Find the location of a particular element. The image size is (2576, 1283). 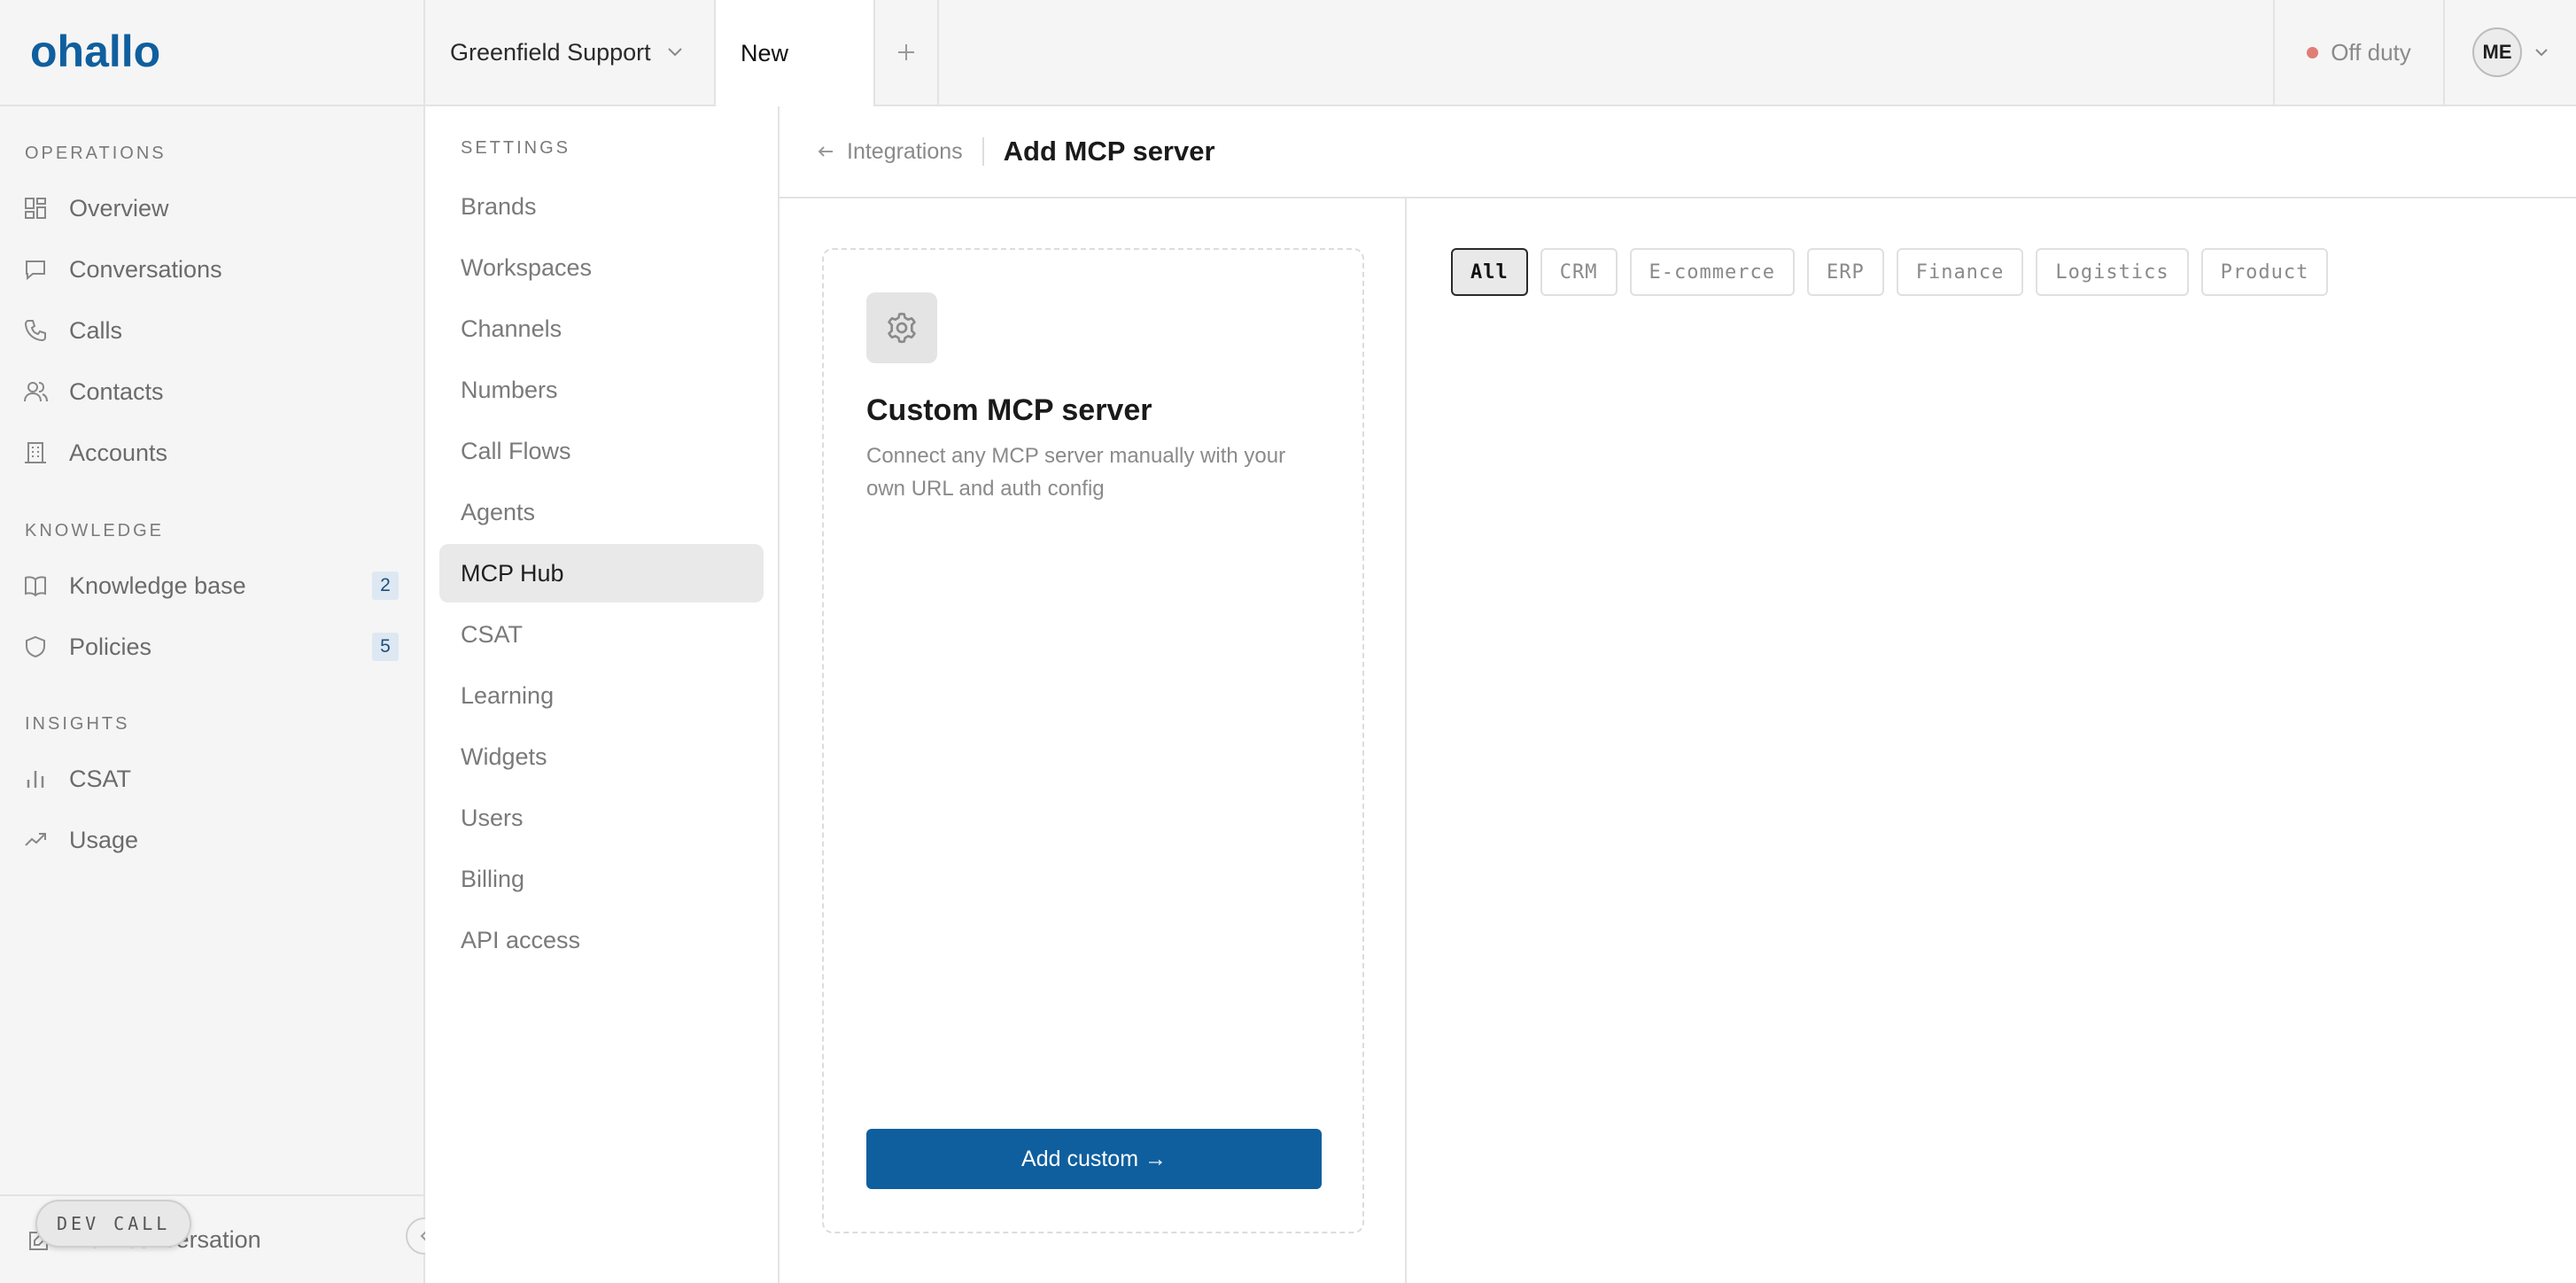

top-bar-spacer is located at coordinates (1606, 52).